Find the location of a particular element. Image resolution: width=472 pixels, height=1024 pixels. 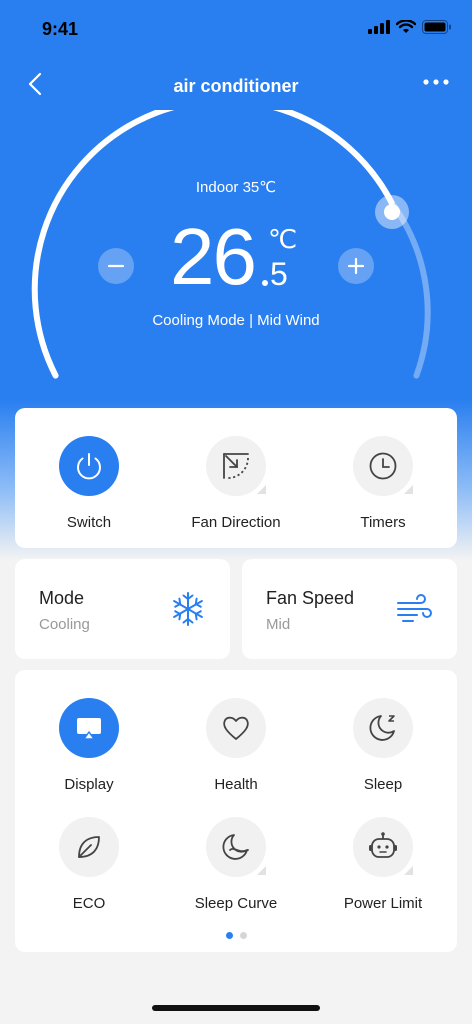

fan-direction-circle is located at coordinates (236, 466).